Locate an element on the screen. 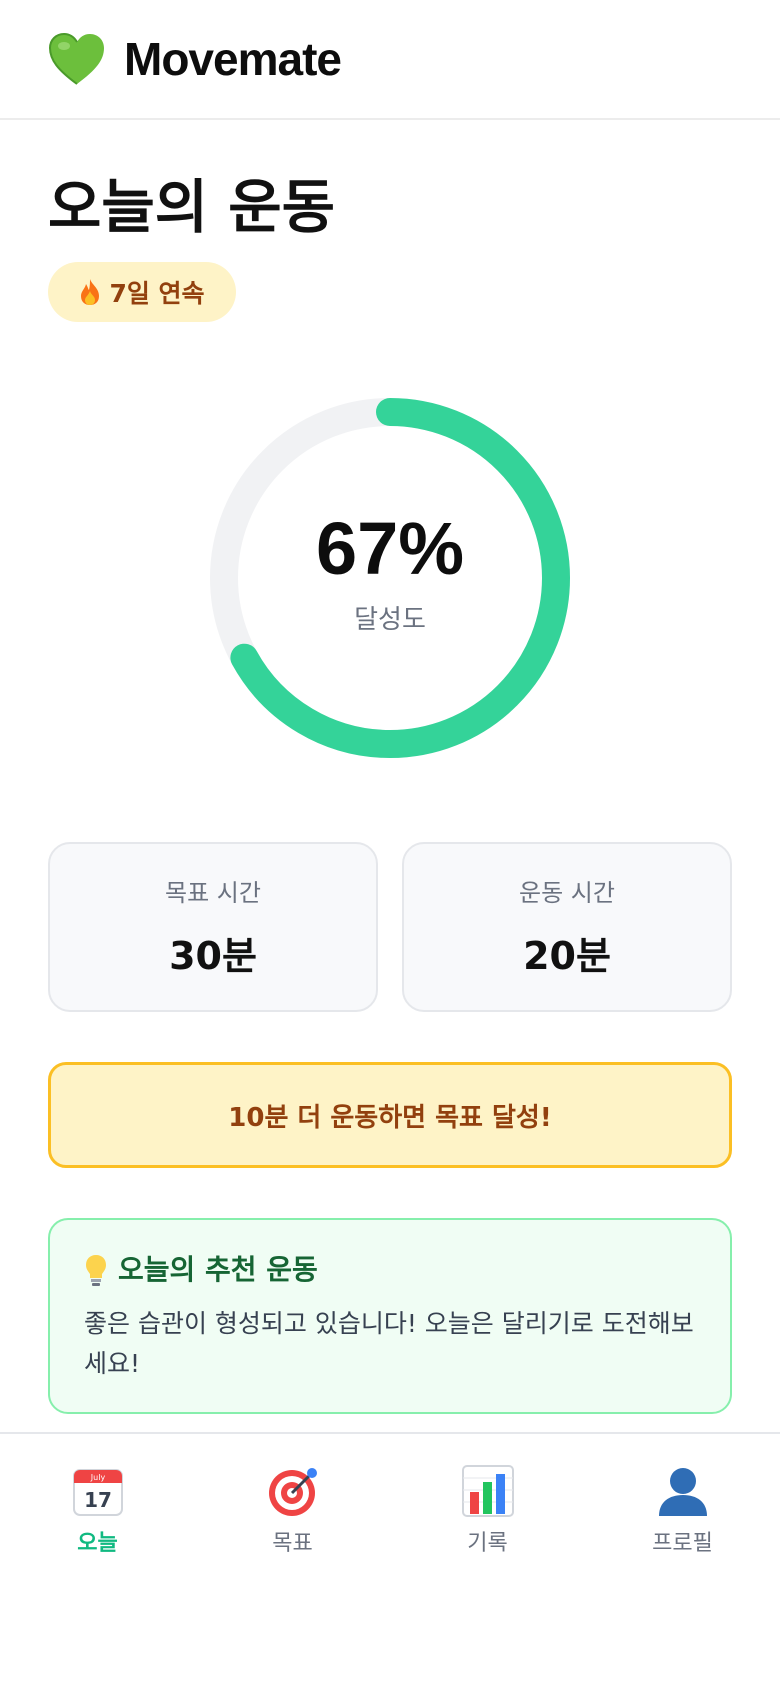  nav-item-today: July 17 오늘 is located at coordinates (97, 1507).